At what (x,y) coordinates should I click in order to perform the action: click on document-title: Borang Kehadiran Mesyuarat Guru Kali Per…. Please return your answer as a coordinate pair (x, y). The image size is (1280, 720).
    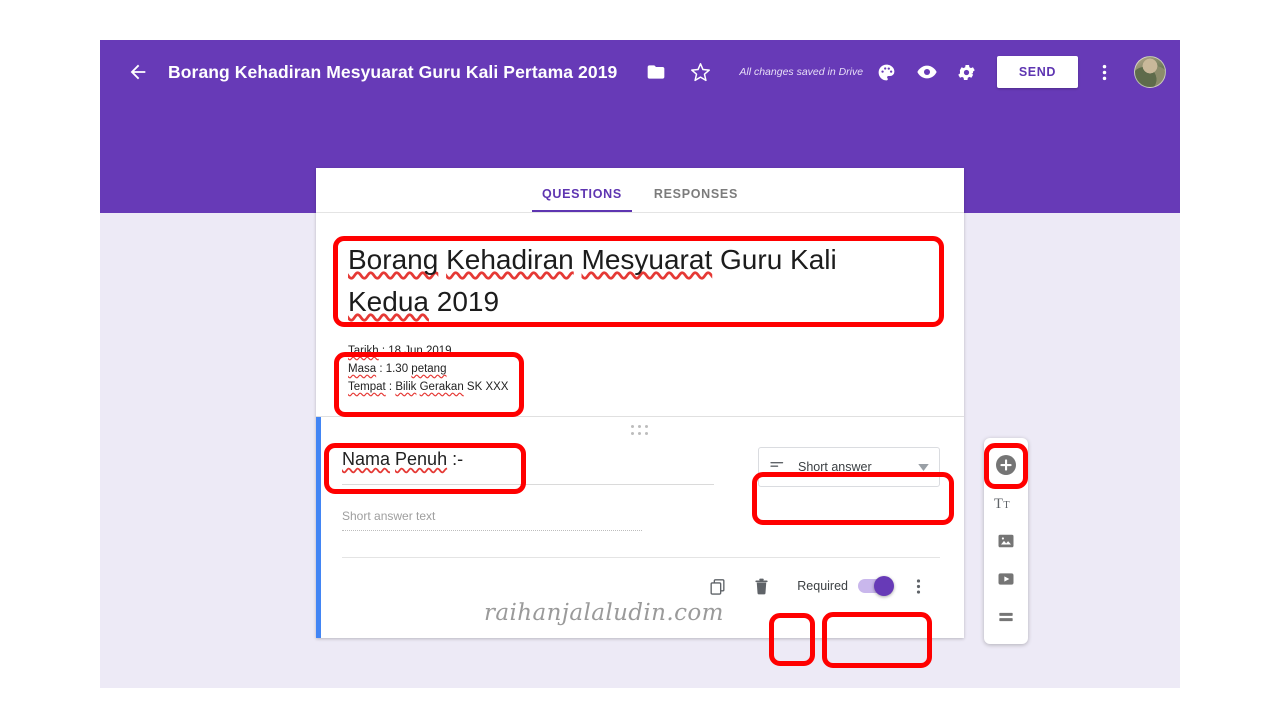
    Looking at the image, I should click on (392, 72).